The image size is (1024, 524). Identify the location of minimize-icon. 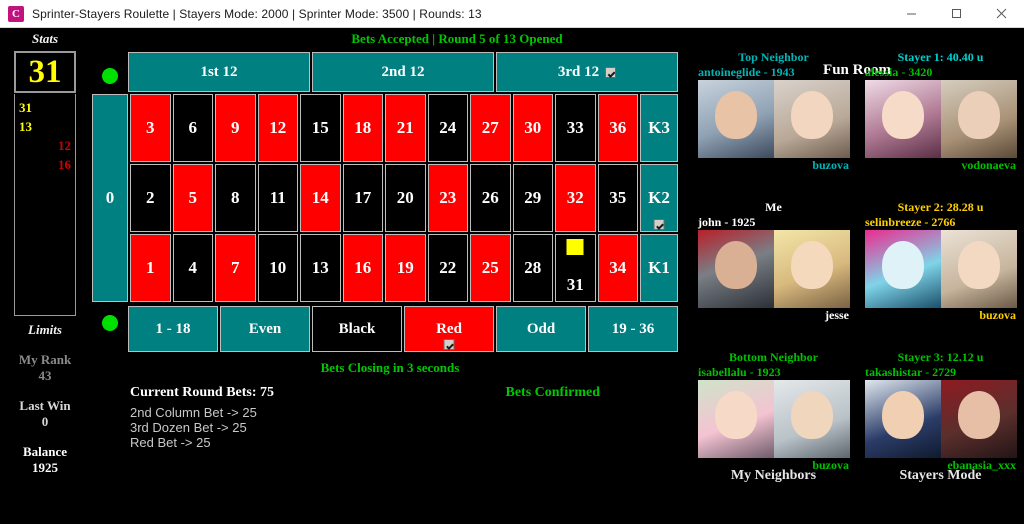
(911, 14).